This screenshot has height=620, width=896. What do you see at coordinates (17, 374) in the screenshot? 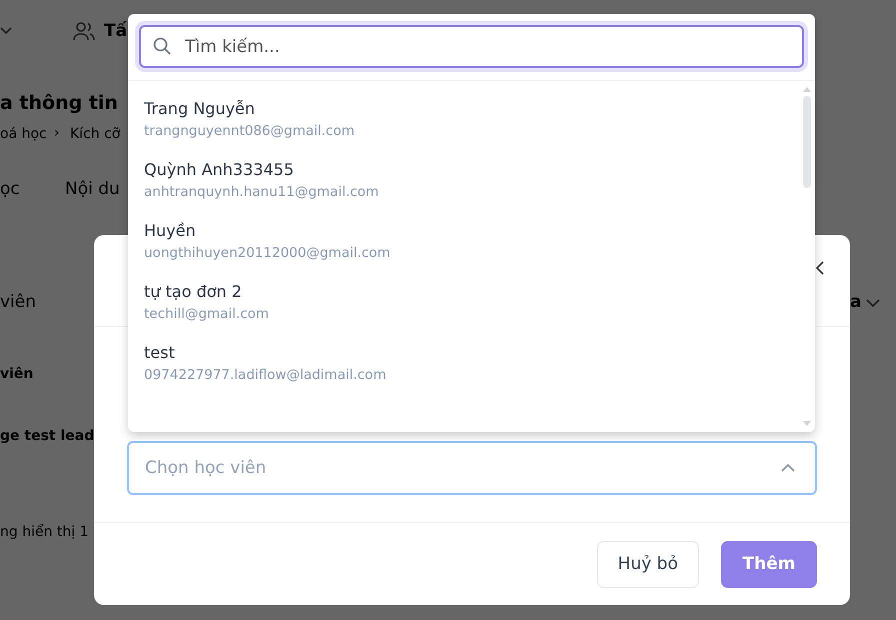
I see `column-header: viên` at bounding box center [17, 374].